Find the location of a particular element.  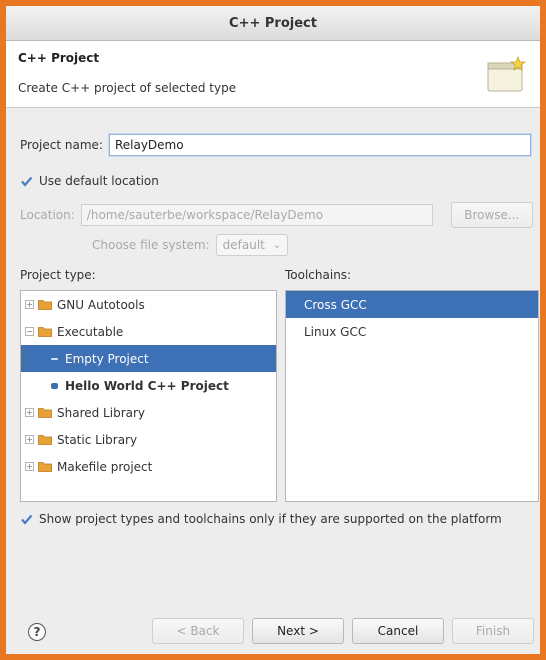

empty-project-icon is located at coordinates (54, 358).